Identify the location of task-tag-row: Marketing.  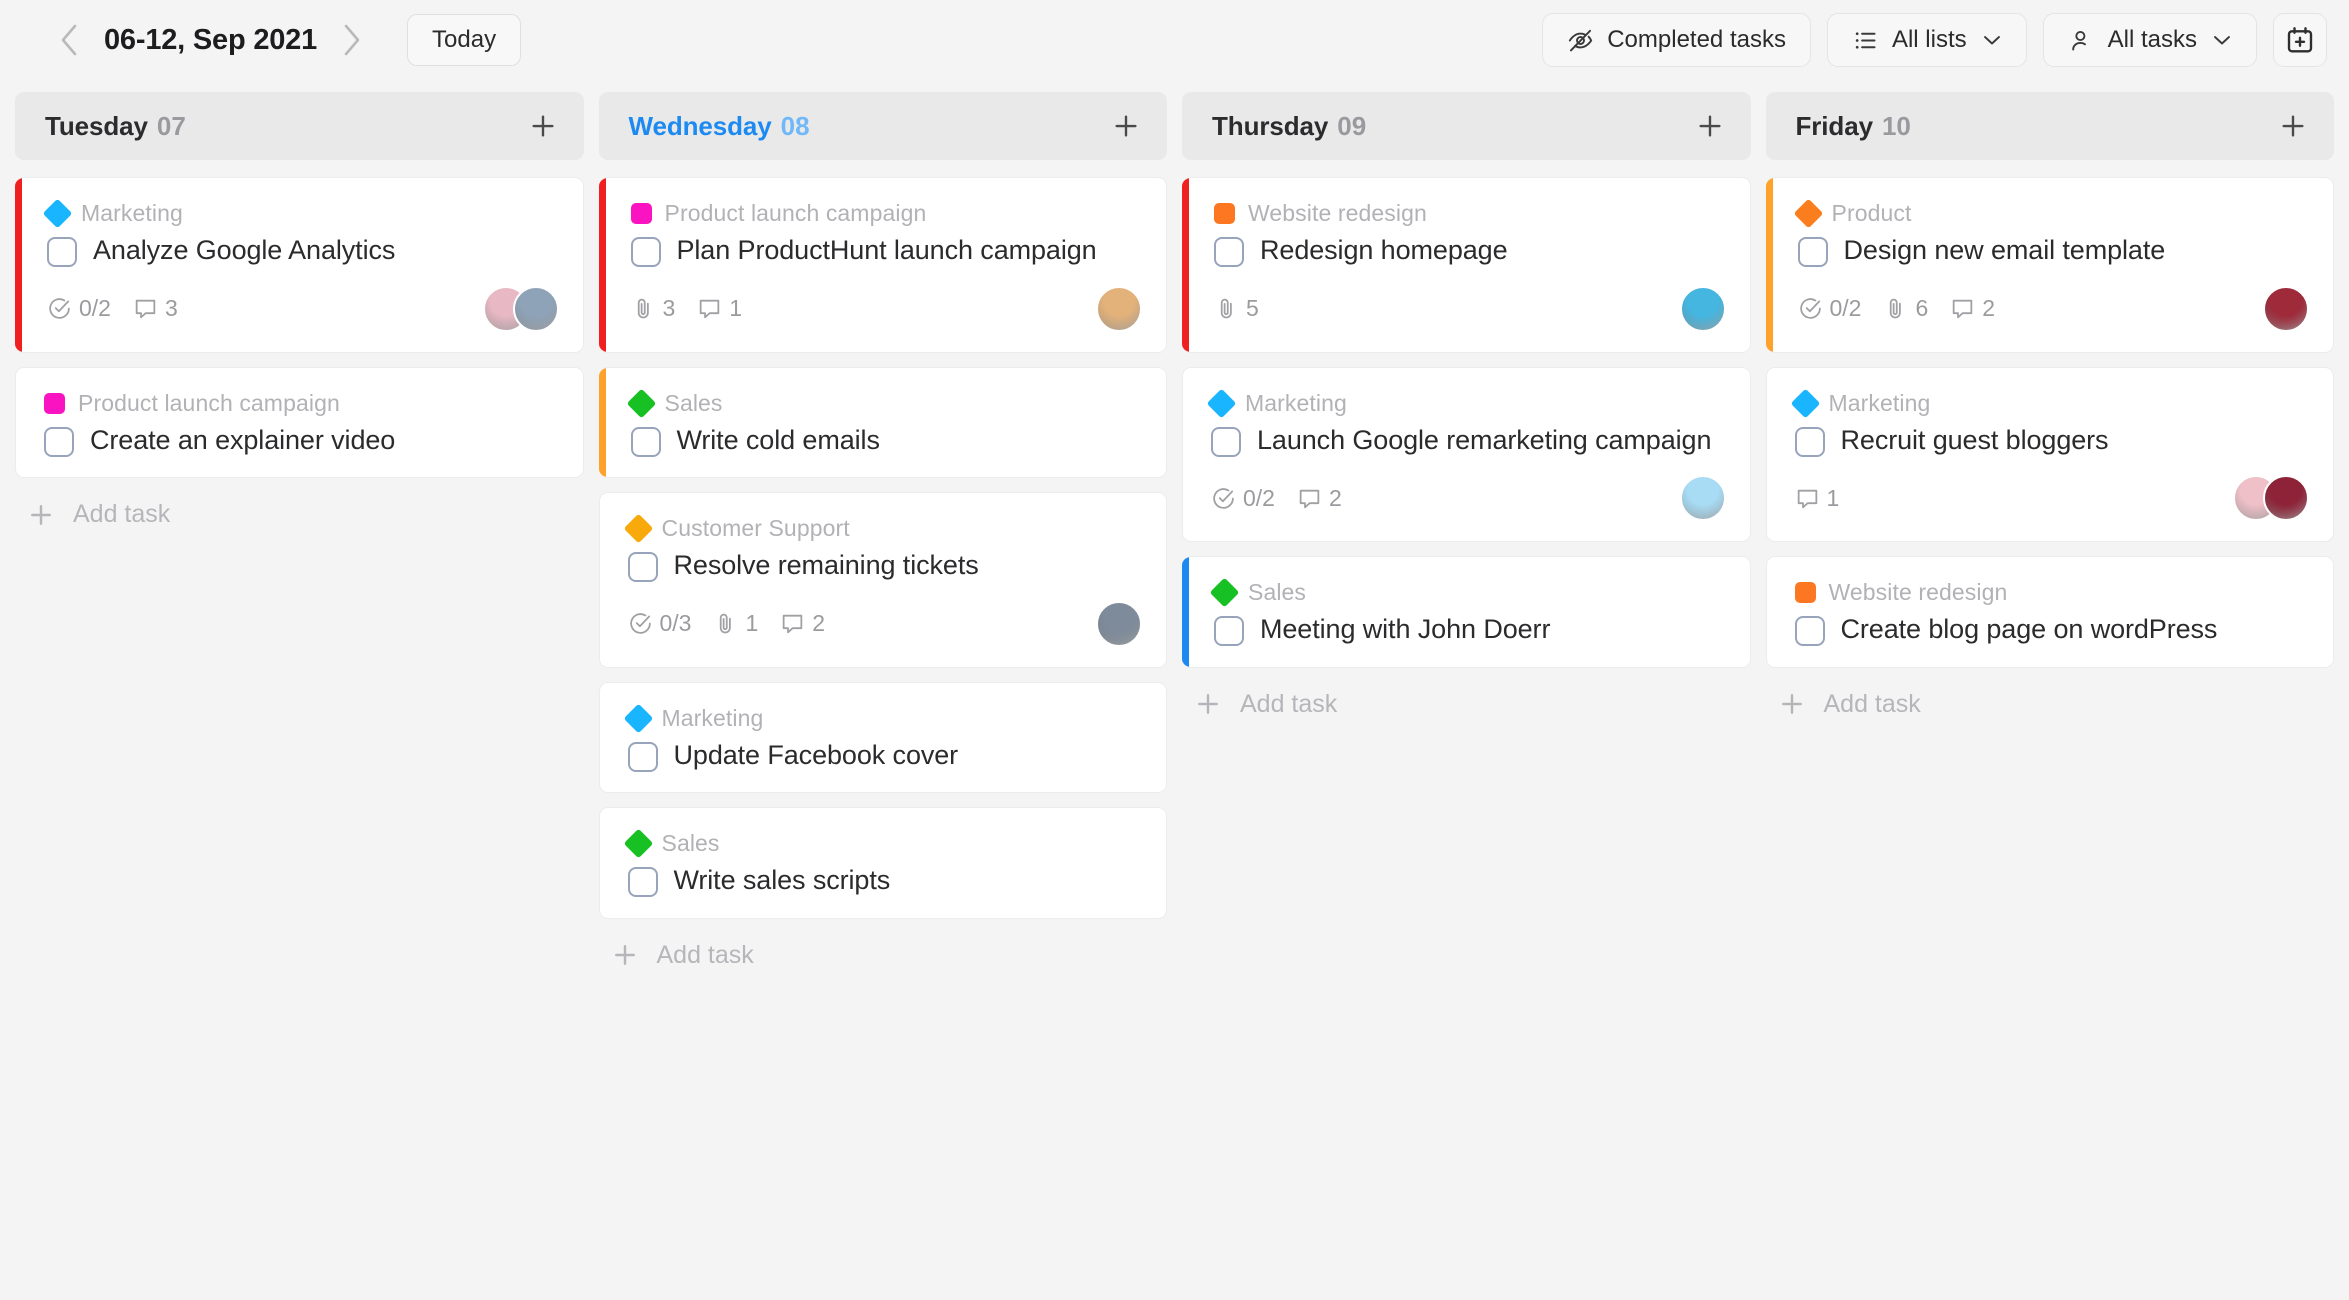
(2050, 403).